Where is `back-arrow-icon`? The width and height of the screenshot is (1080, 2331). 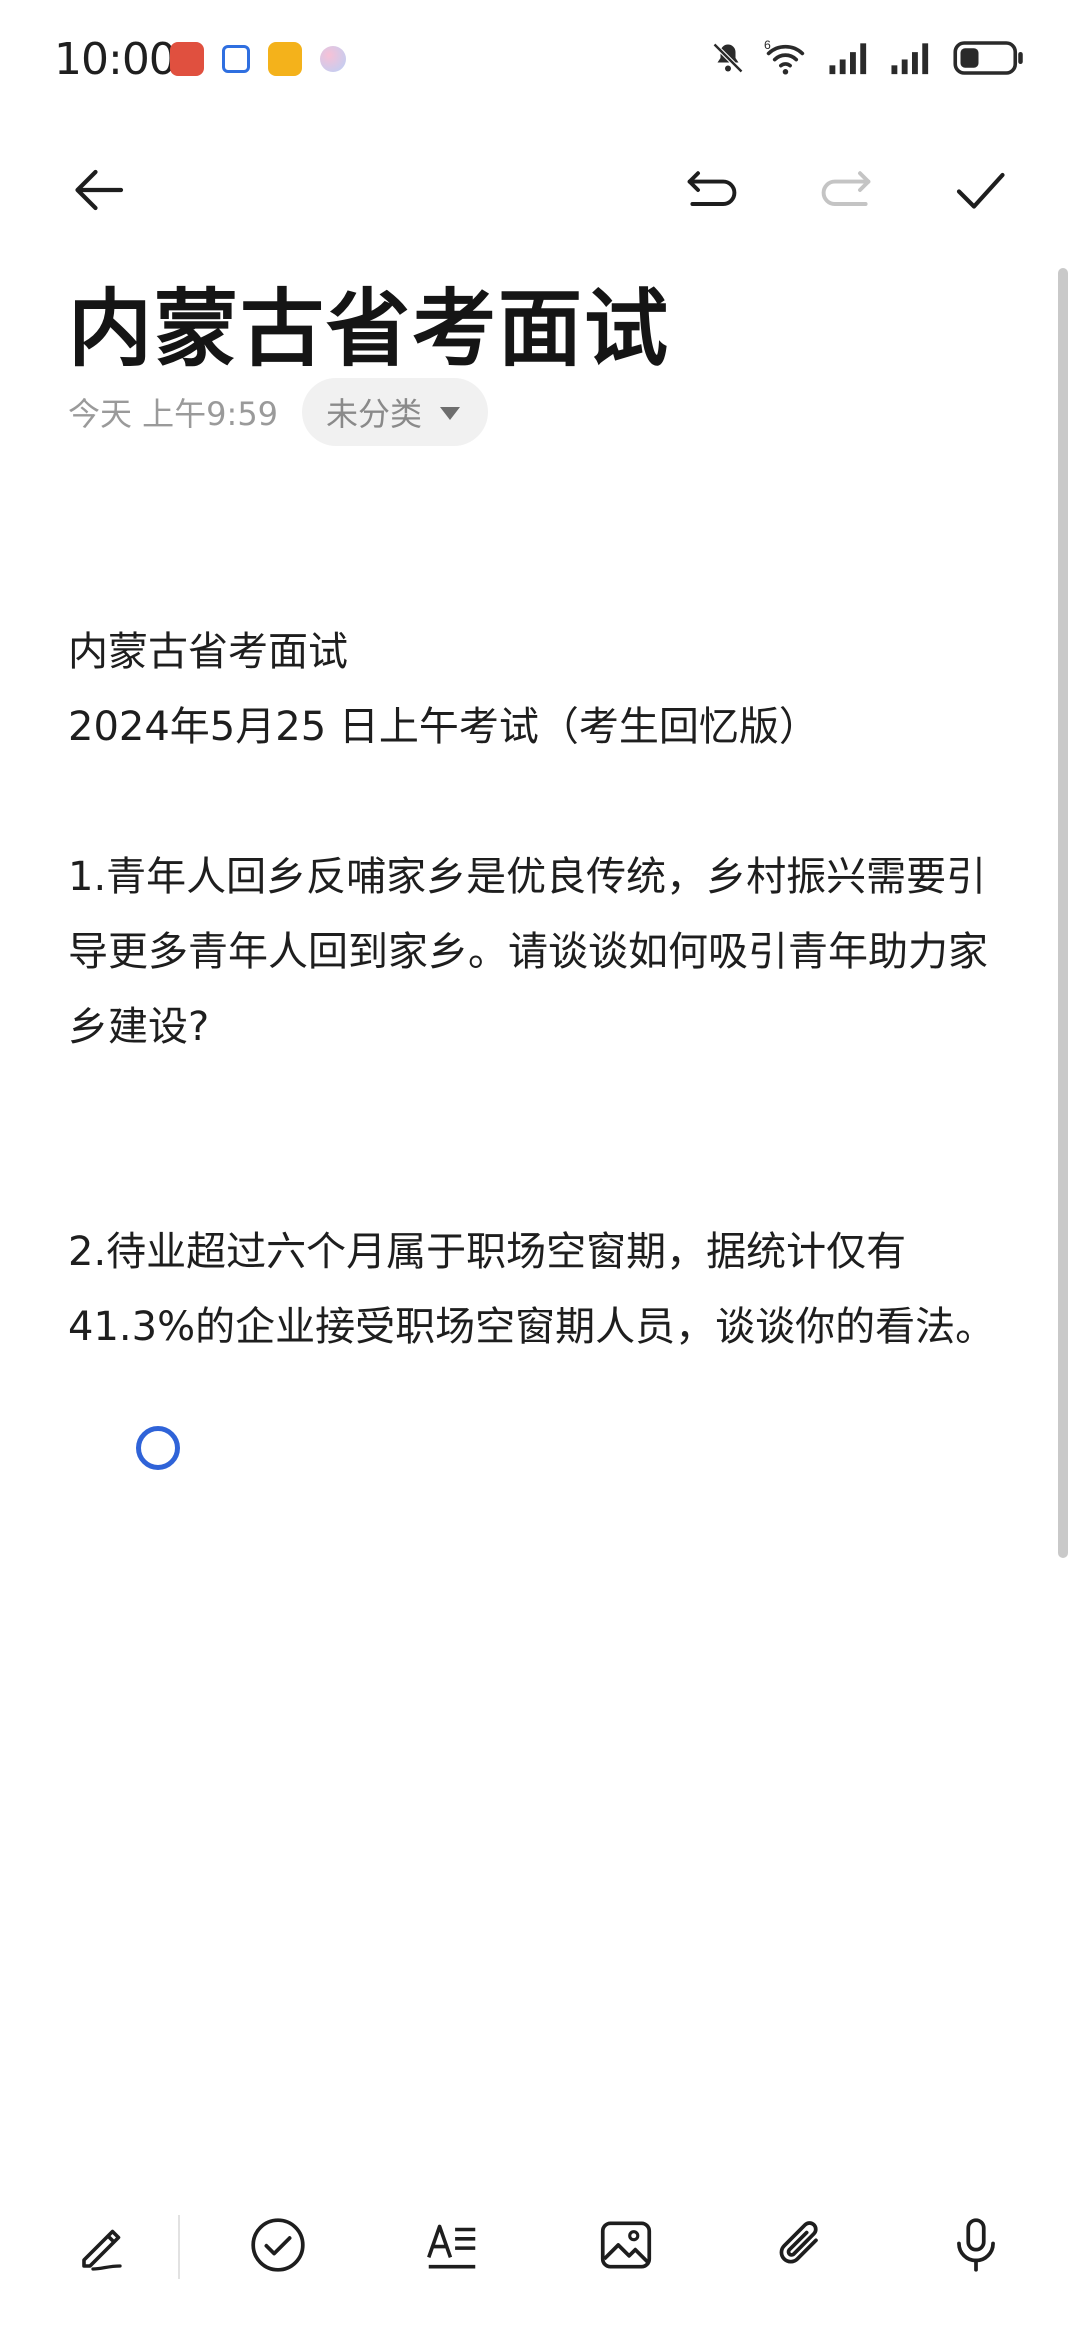 back-arrow-icon is located at coordinates (99, 190).